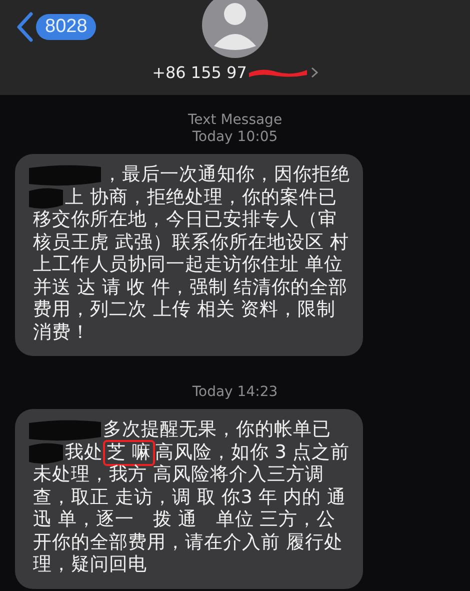  Describe the element at coordinates (199, 72) in the screenshot. I see `phone-number: +86 155 97` at that location.